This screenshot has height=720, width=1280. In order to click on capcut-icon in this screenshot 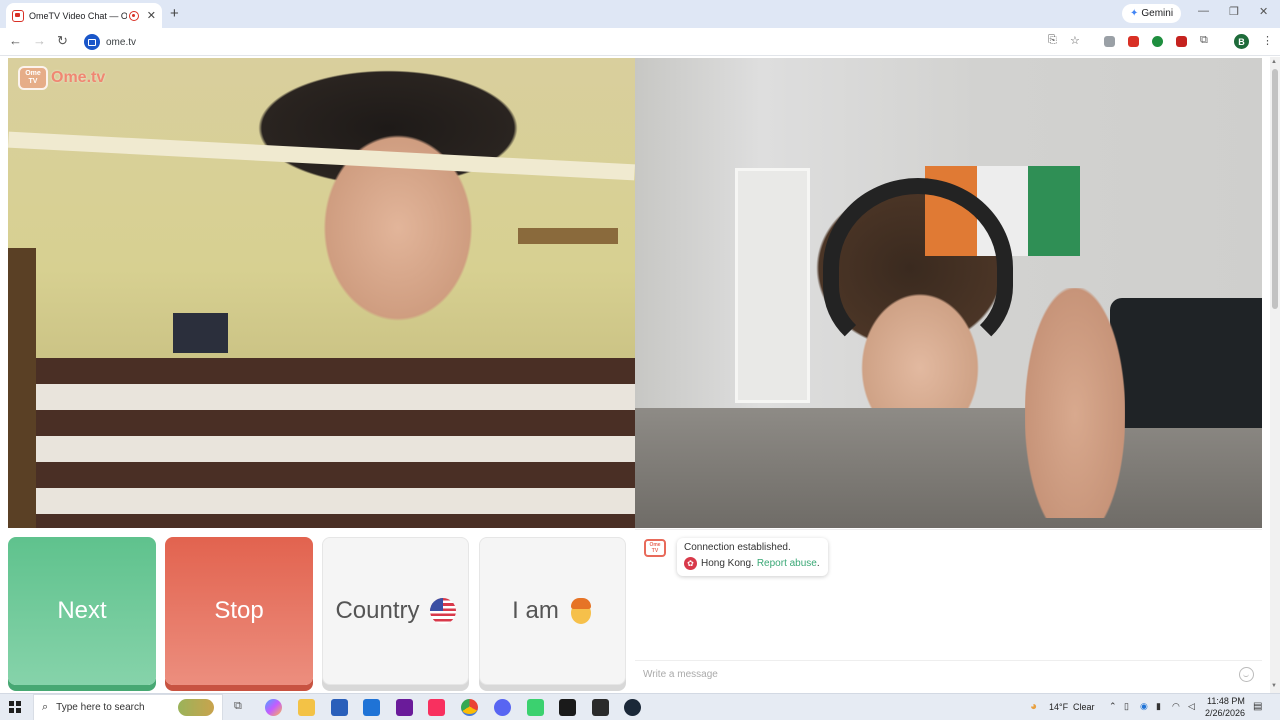, I will do `click(567, 707)`.